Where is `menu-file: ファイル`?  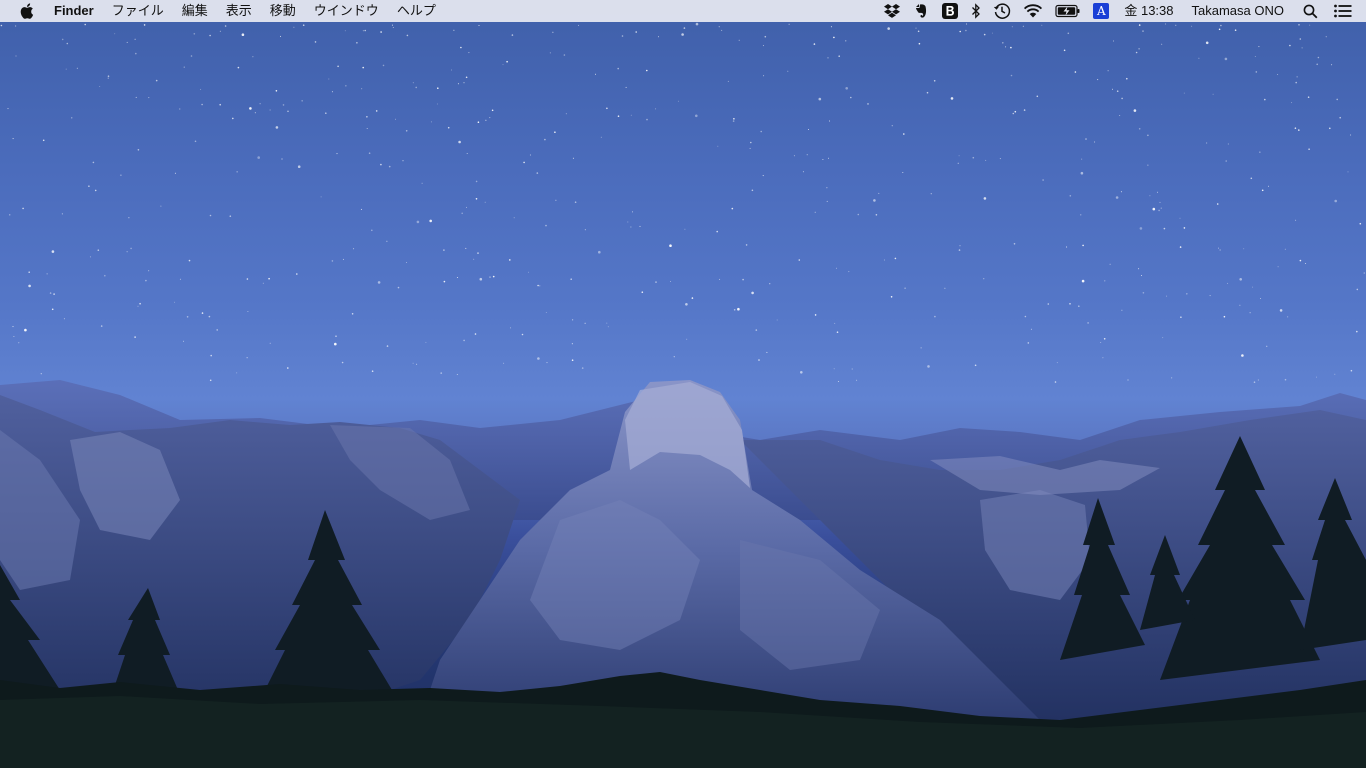 menu-file: ファイル is located at coordinates (138, 11).